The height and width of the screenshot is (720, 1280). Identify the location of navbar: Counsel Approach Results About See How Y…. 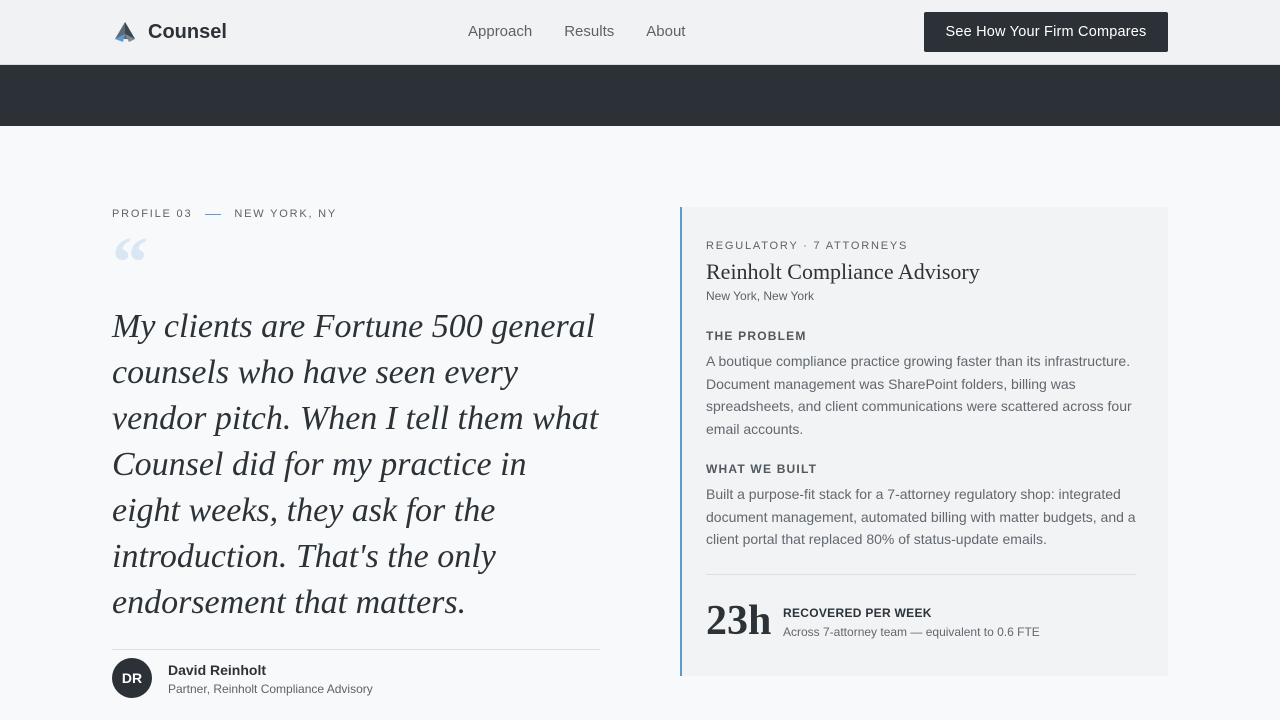
(640, 32).